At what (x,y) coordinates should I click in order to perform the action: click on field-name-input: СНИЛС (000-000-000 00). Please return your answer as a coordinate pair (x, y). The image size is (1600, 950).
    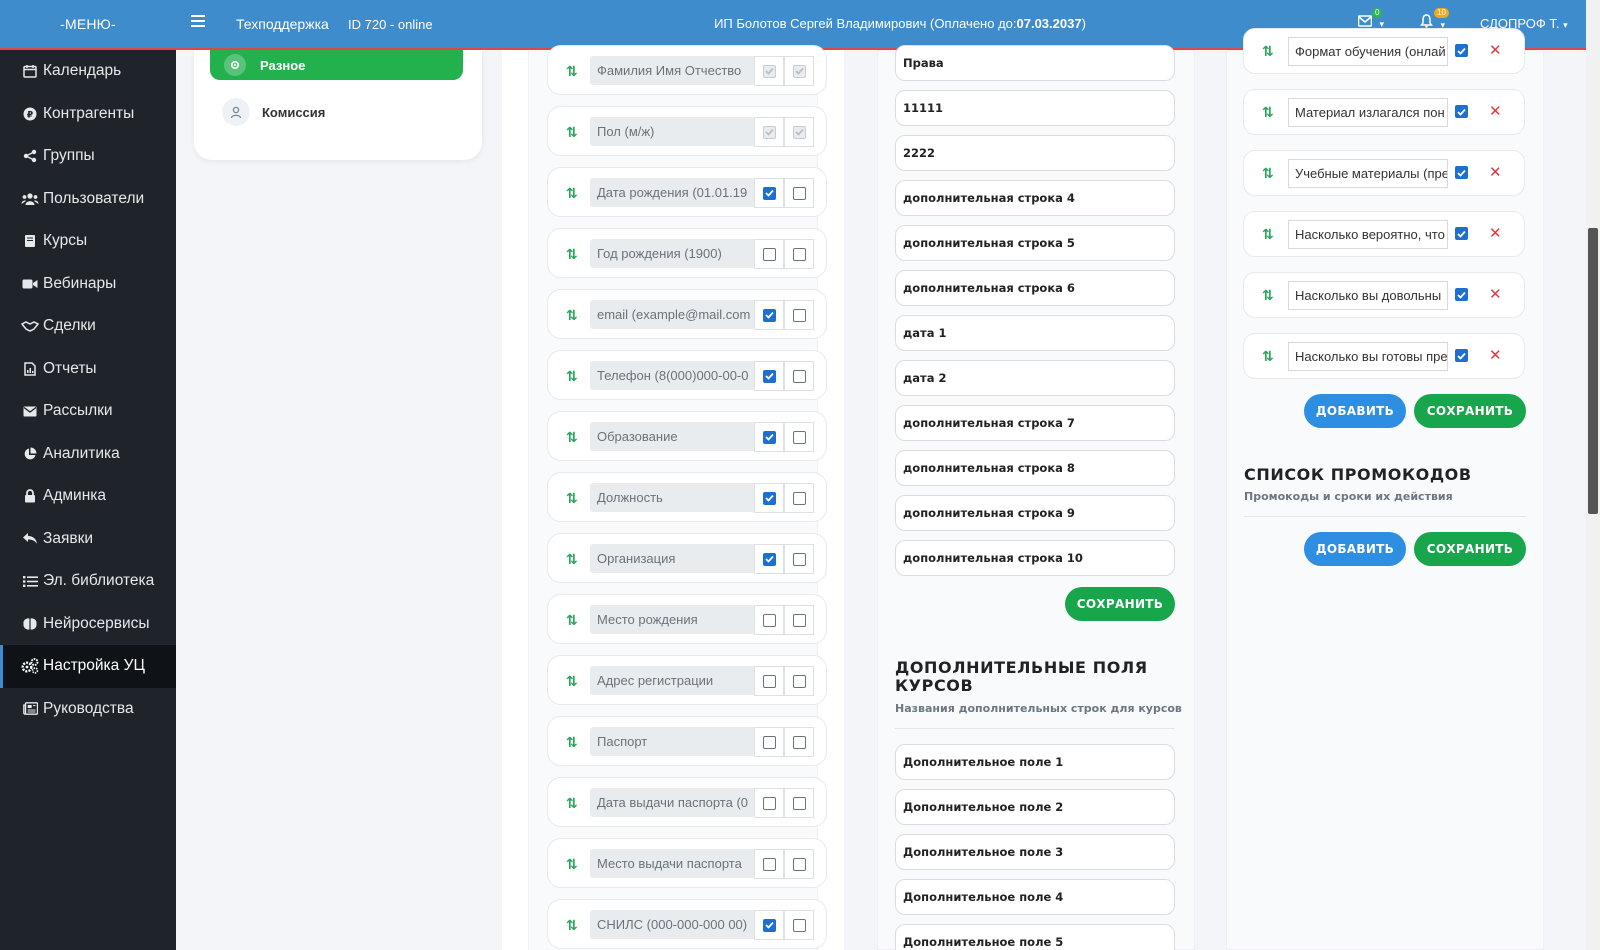
    Looking at the image, I should click on (673, 924).